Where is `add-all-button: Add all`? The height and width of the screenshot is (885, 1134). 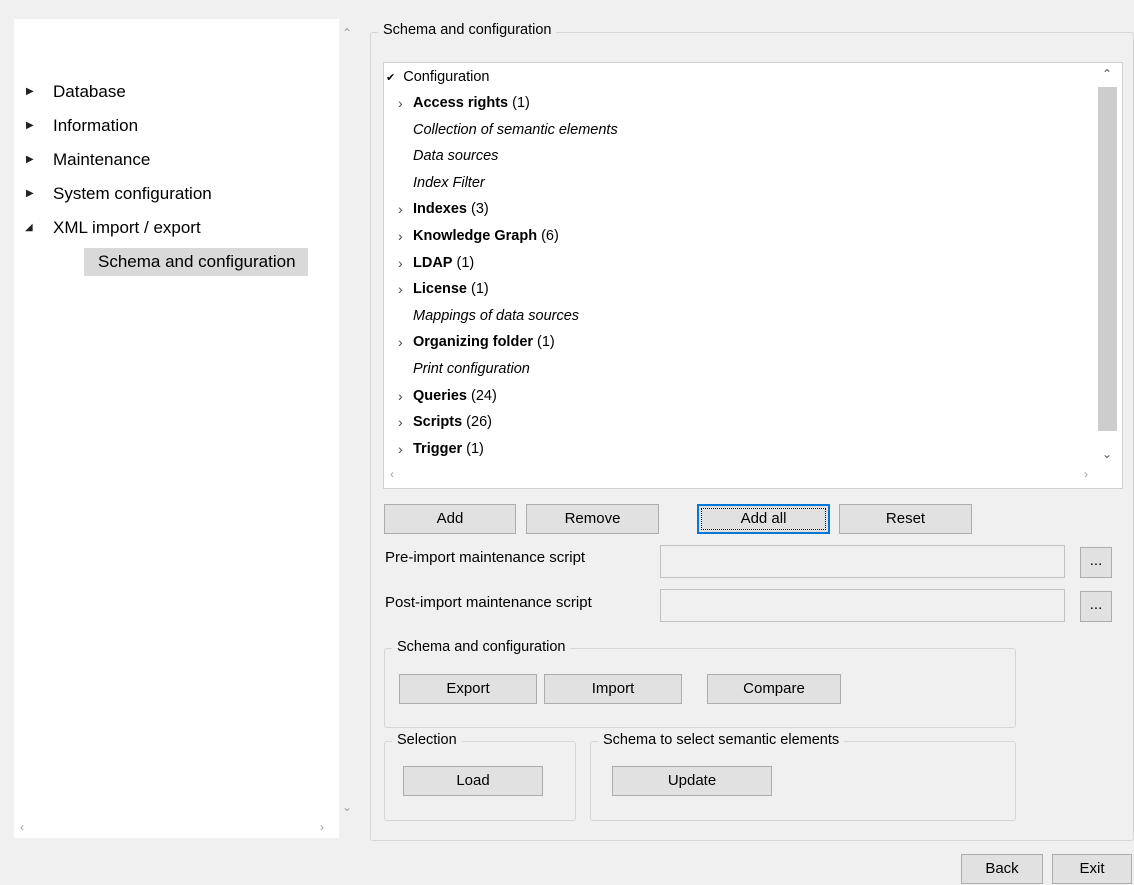 add-all-button: Add all is located at coordinates (763, 519).